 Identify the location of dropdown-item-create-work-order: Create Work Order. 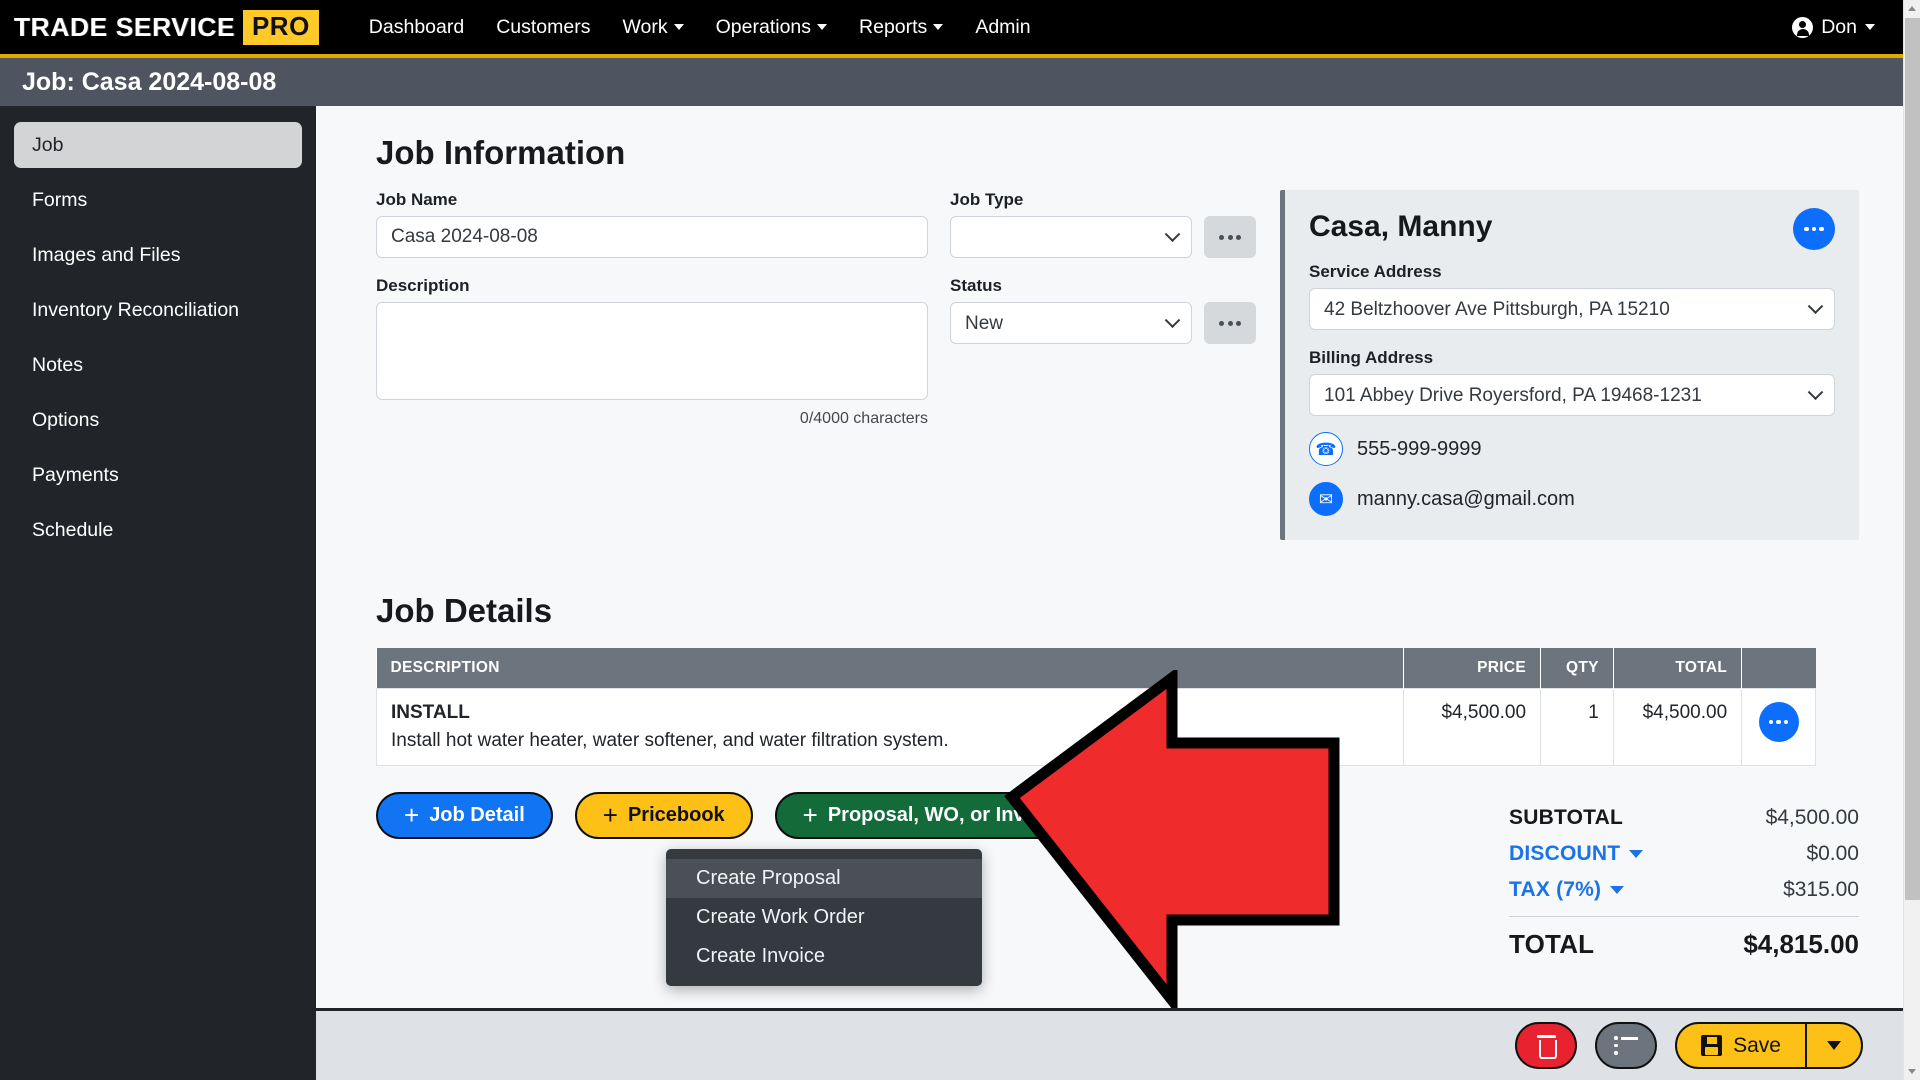
(824, 917).